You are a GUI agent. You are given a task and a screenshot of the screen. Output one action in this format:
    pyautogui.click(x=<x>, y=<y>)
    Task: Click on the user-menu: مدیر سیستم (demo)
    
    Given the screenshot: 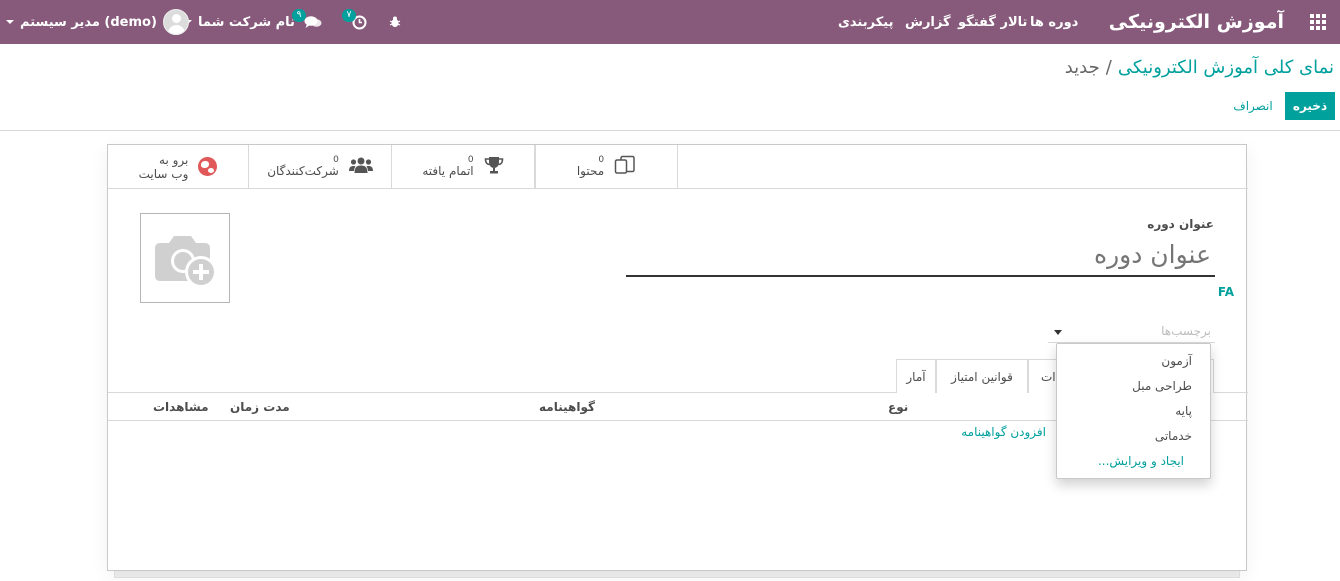 What is the action you would take?
    pyautogui.click(x=97, y=22)
    